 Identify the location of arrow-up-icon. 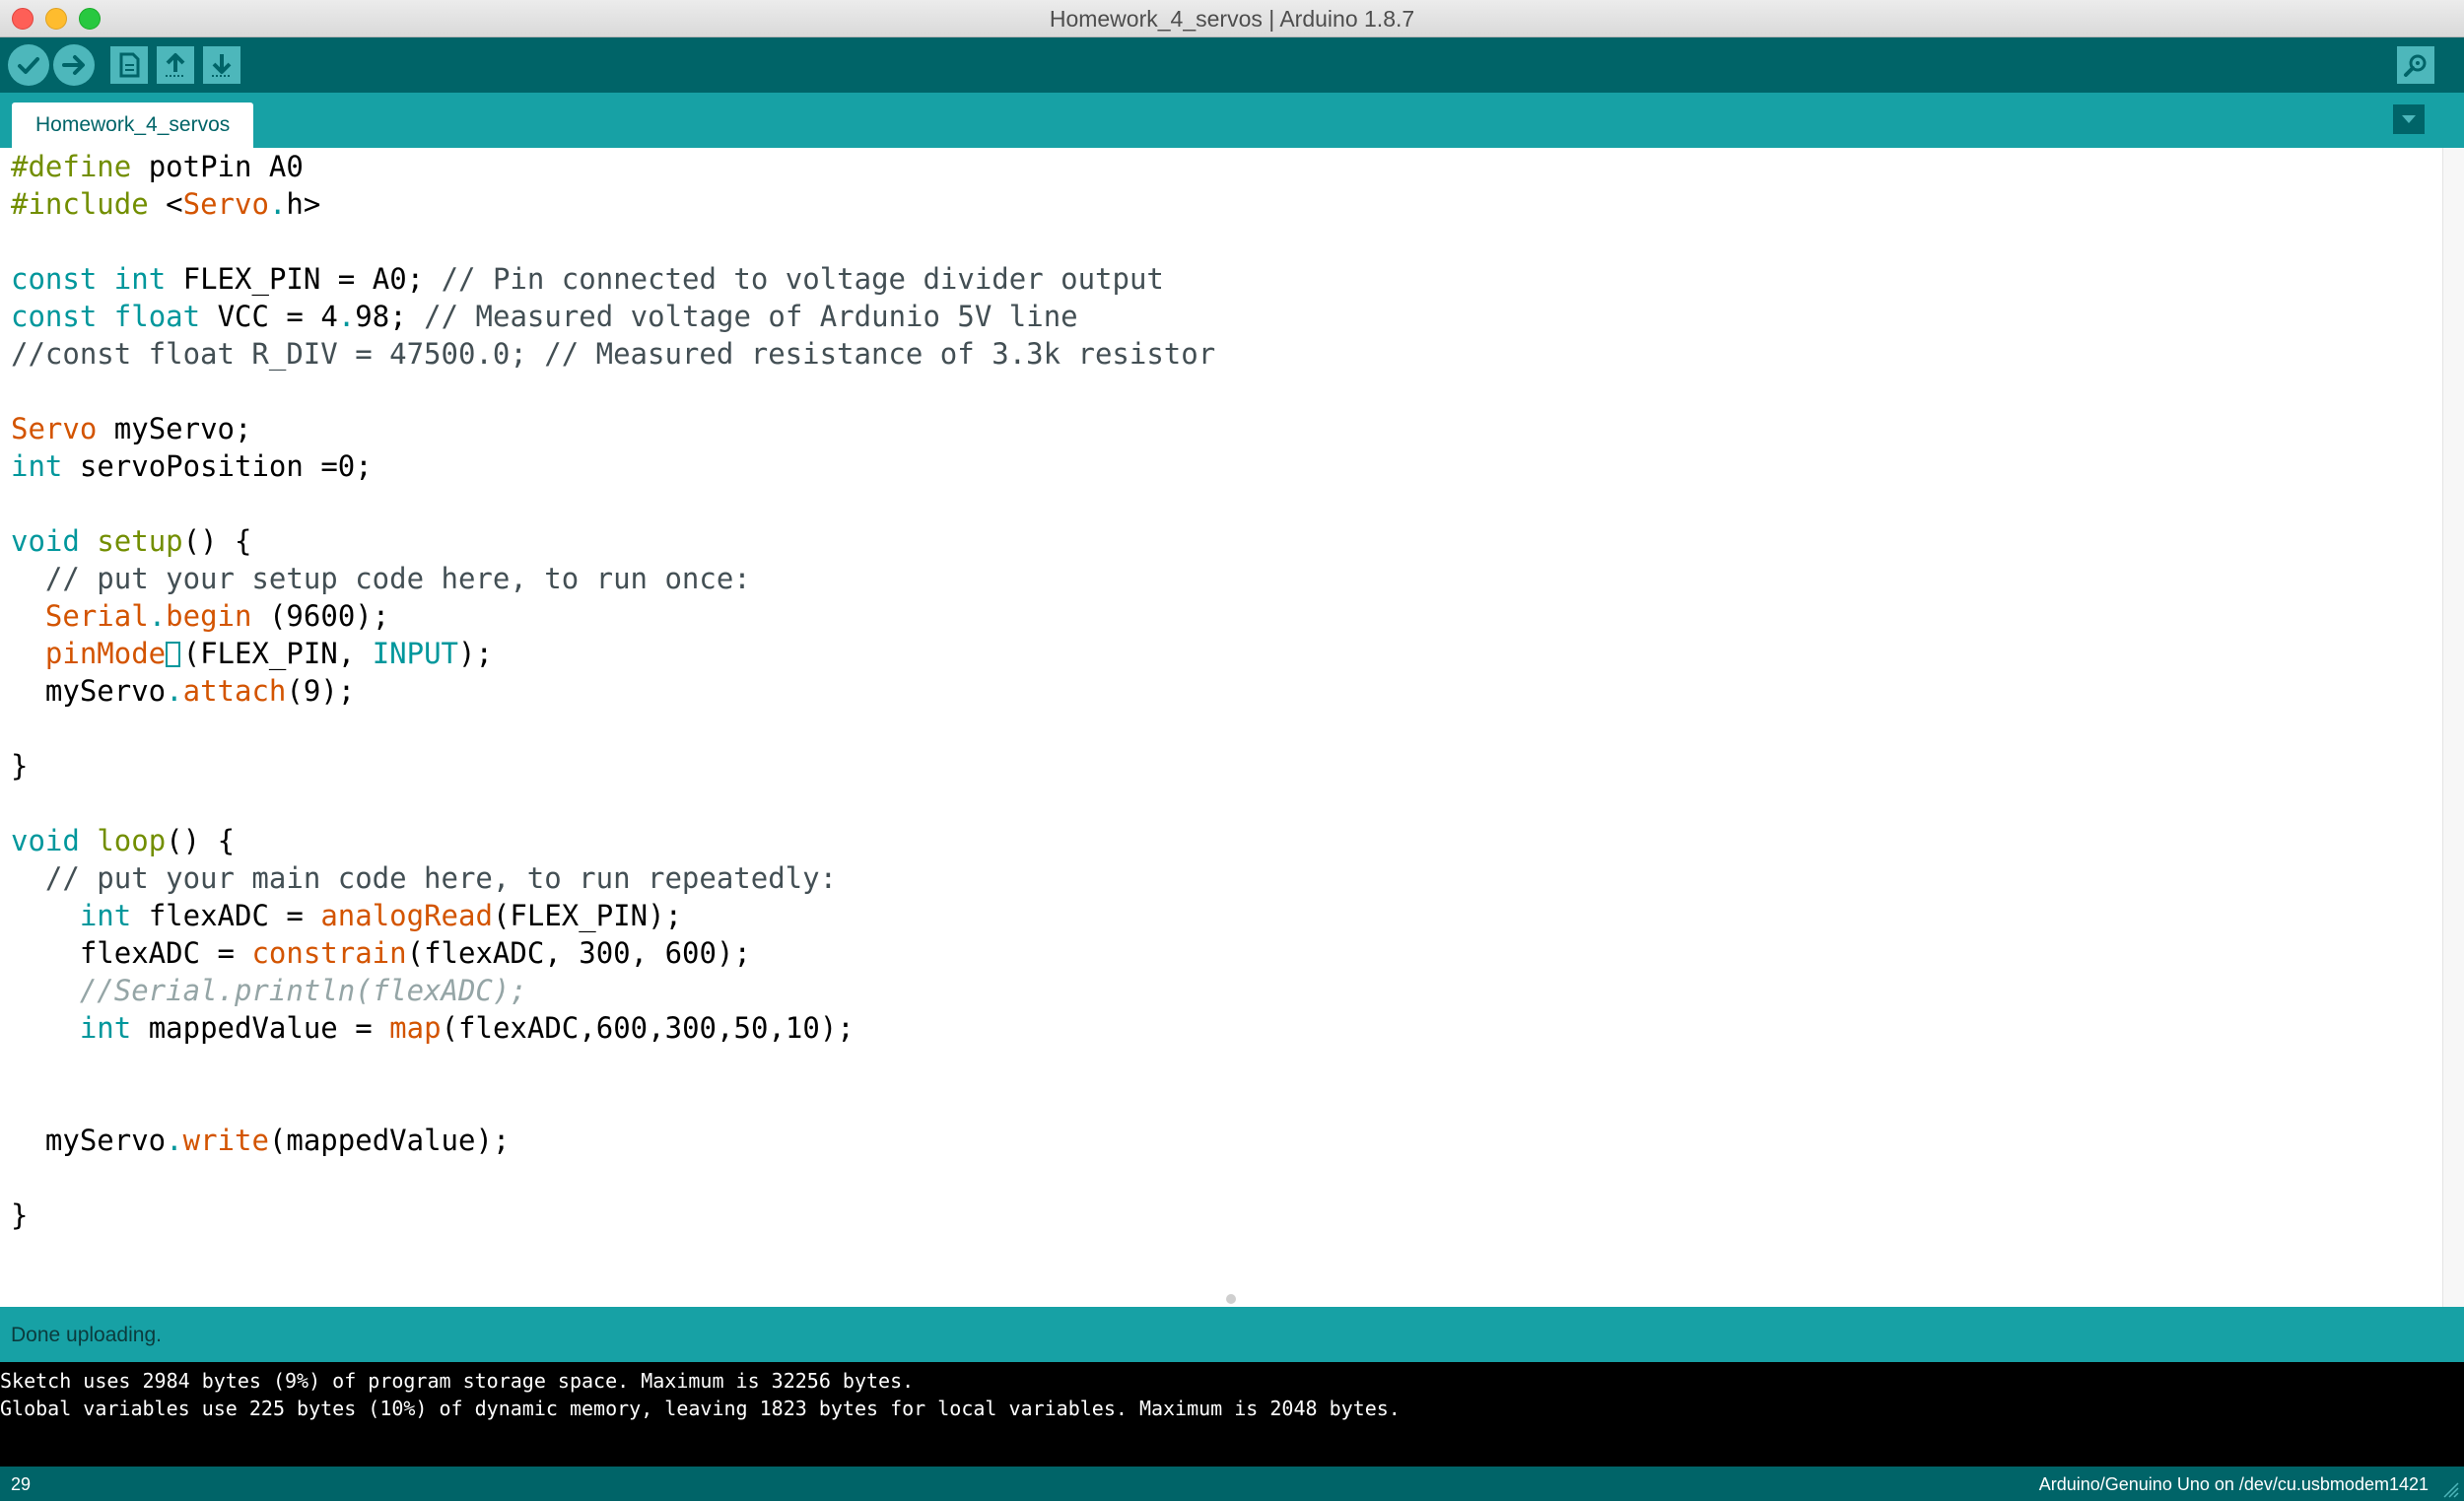
(175, 65).